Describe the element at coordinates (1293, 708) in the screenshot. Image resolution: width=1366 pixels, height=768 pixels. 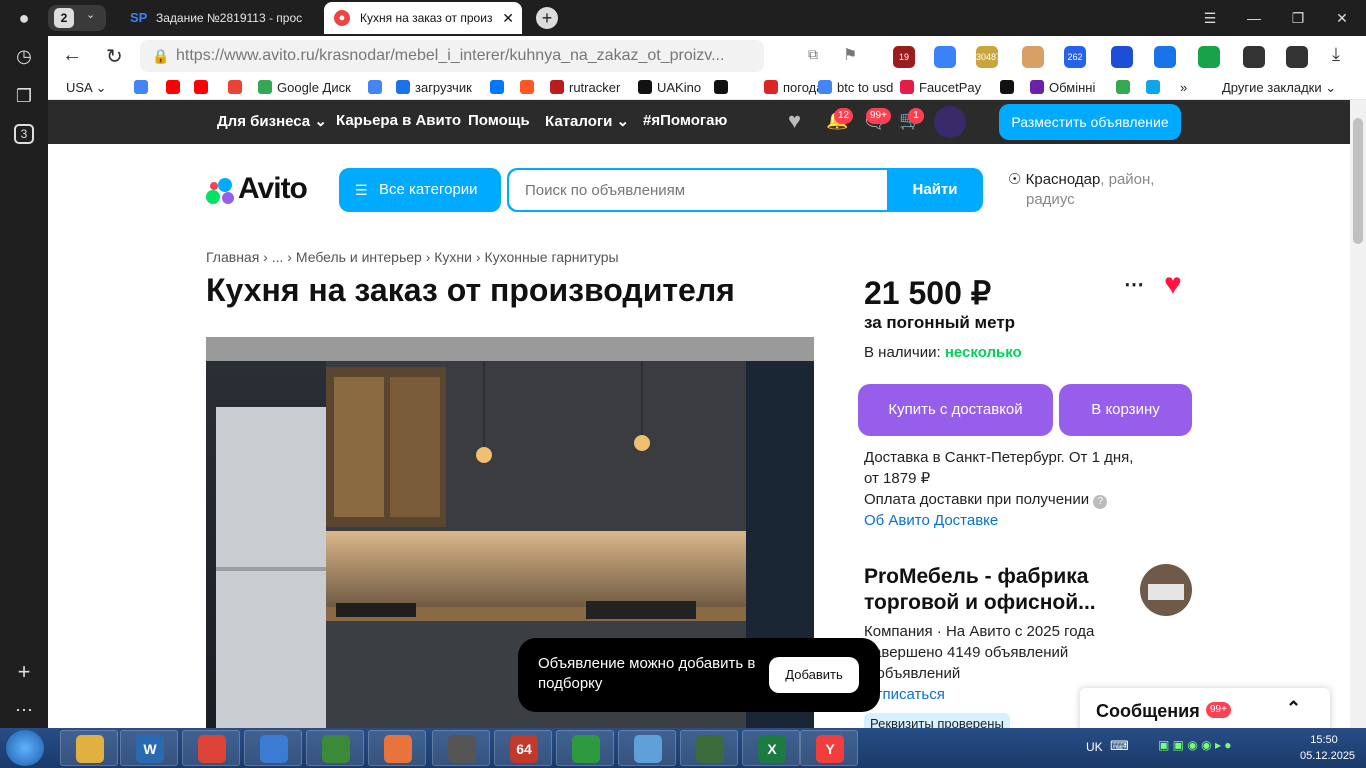
I see `chevron-up-icon: ⌃` at that location.